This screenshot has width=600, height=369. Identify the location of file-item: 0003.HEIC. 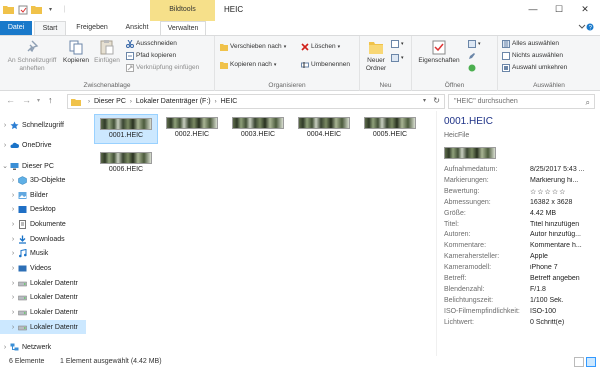
(258, 129).